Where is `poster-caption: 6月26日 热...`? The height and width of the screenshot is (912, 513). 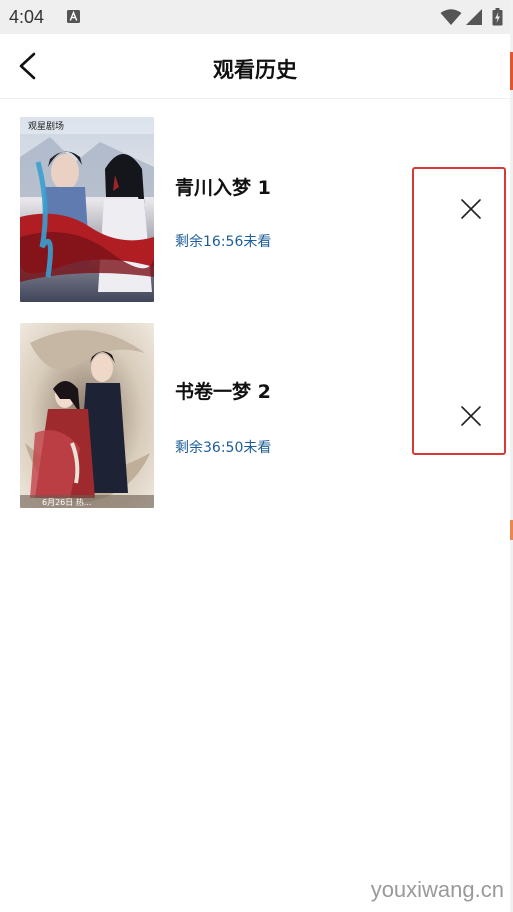 poster-caption: 6月26日 热... is located at coordinates (66, 502).